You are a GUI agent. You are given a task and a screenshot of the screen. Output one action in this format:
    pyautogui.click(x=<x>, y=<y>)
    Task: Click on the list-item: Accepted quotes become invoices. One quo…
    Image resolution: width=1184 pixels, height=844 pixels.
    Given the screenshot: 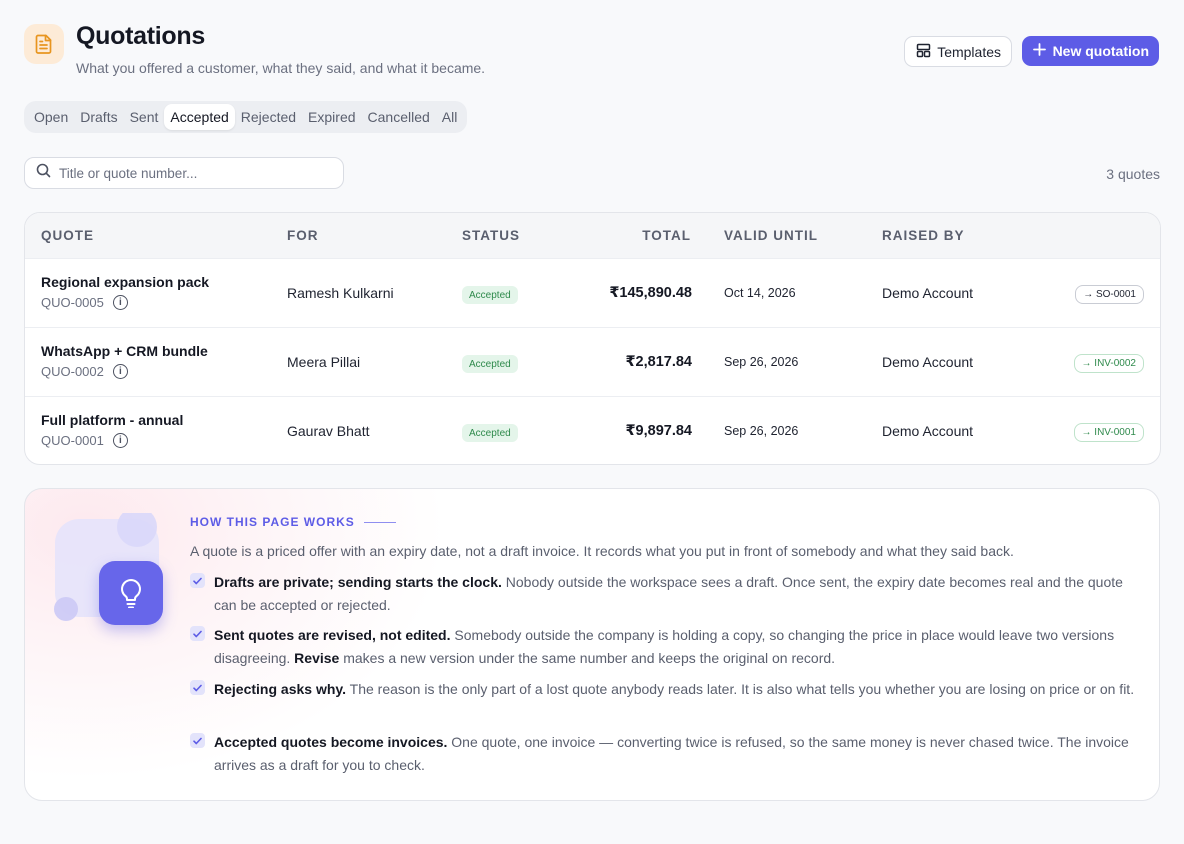 What is the action you would take?
    pyautogui.click(x=665, y=754)
    